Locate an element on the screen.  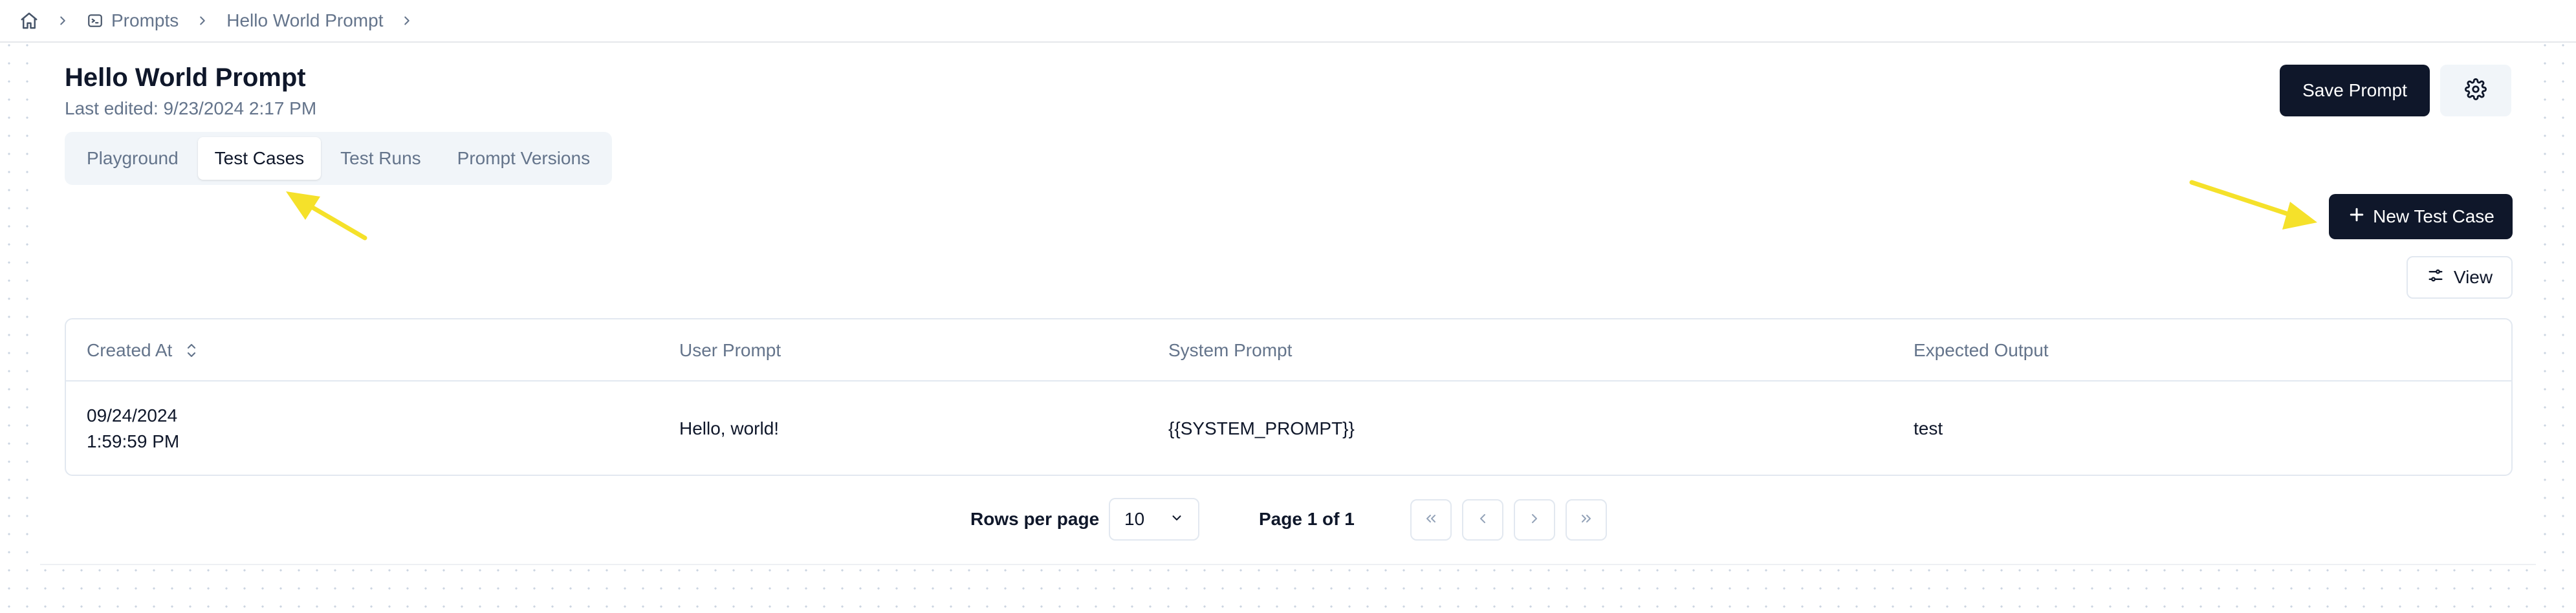
column-header-label: Created At is located at coordinates (130, 350).